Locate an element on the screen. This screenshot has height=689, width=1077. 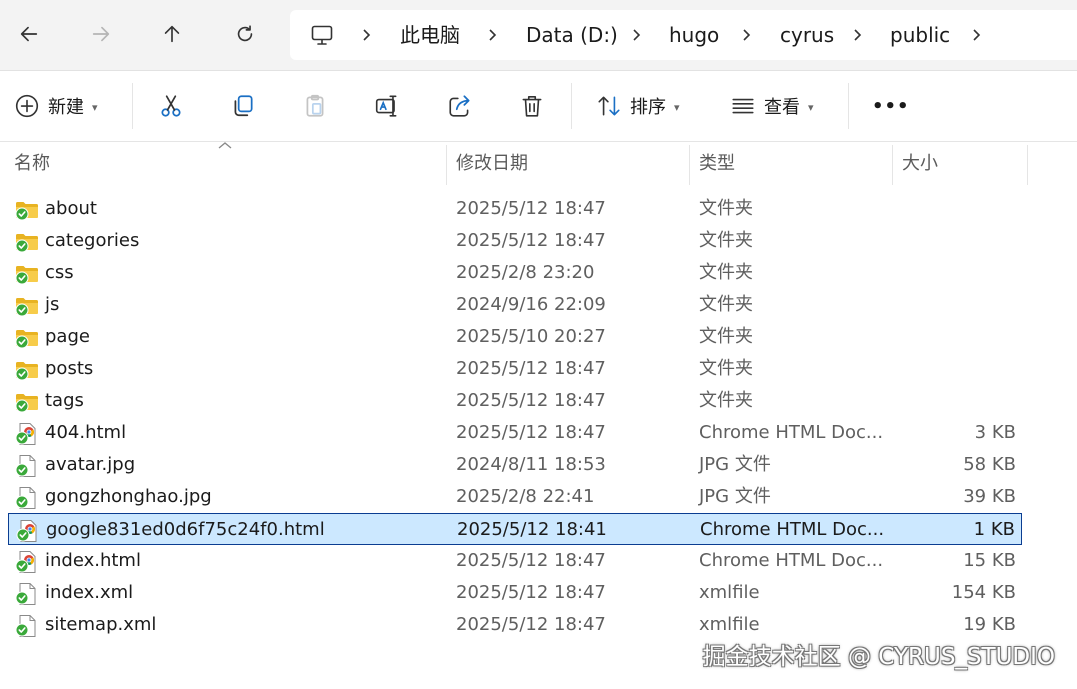
file-date: 2025/5/10 20:27 is located at coordinates (531, 336).